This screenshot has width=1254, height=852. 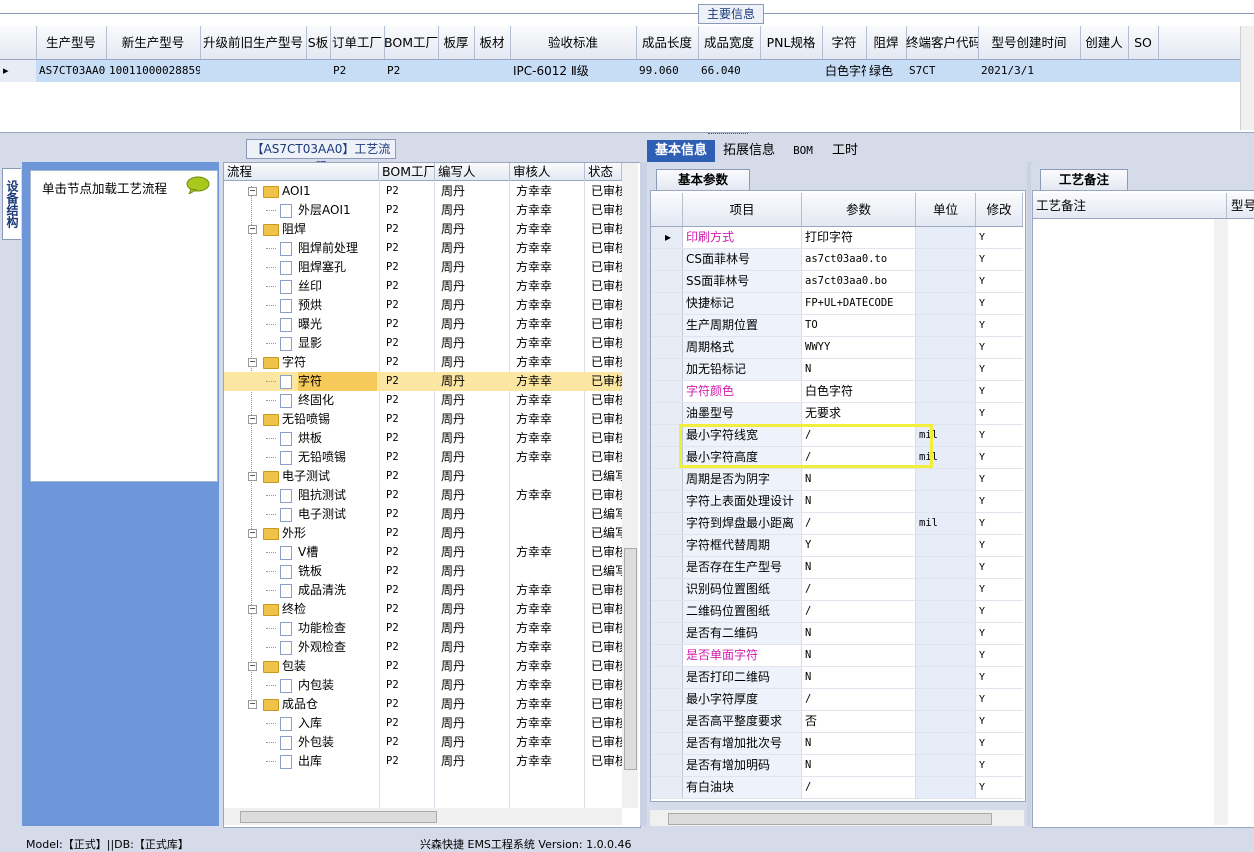 I want to click on process-horizontal-scrollbar, so click(x=423, y=816).